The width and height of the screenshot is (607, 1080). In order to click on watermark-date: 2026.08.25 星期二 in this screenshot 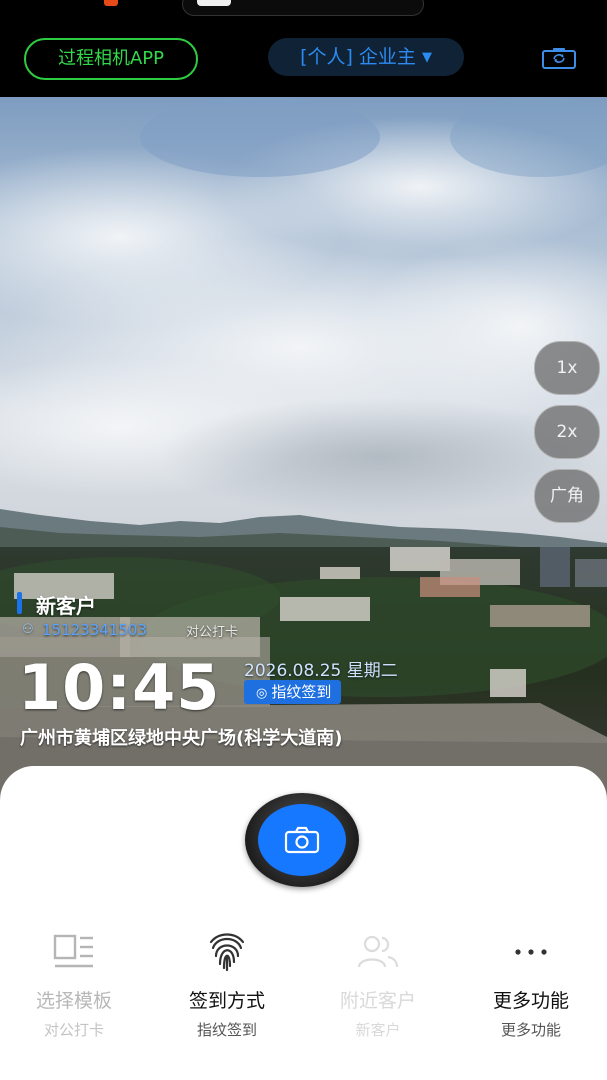, I will do `click(321, 671)`.